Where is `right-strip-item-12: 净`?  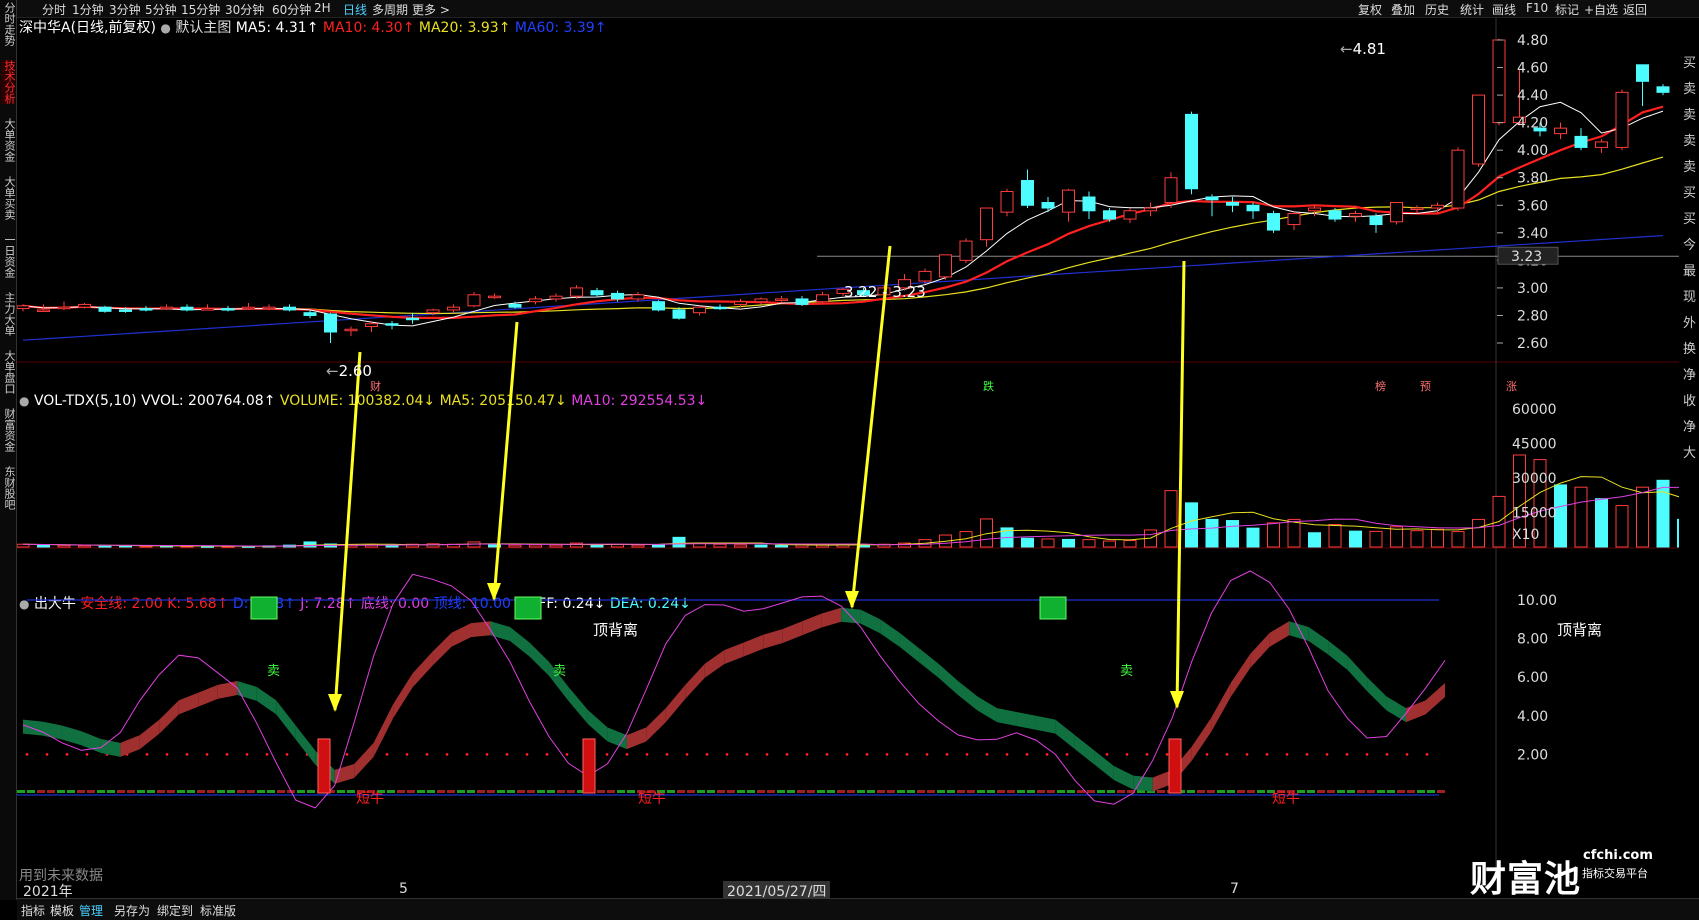 right-strip-item-12: 净 is located at coordinates (1689, 373).